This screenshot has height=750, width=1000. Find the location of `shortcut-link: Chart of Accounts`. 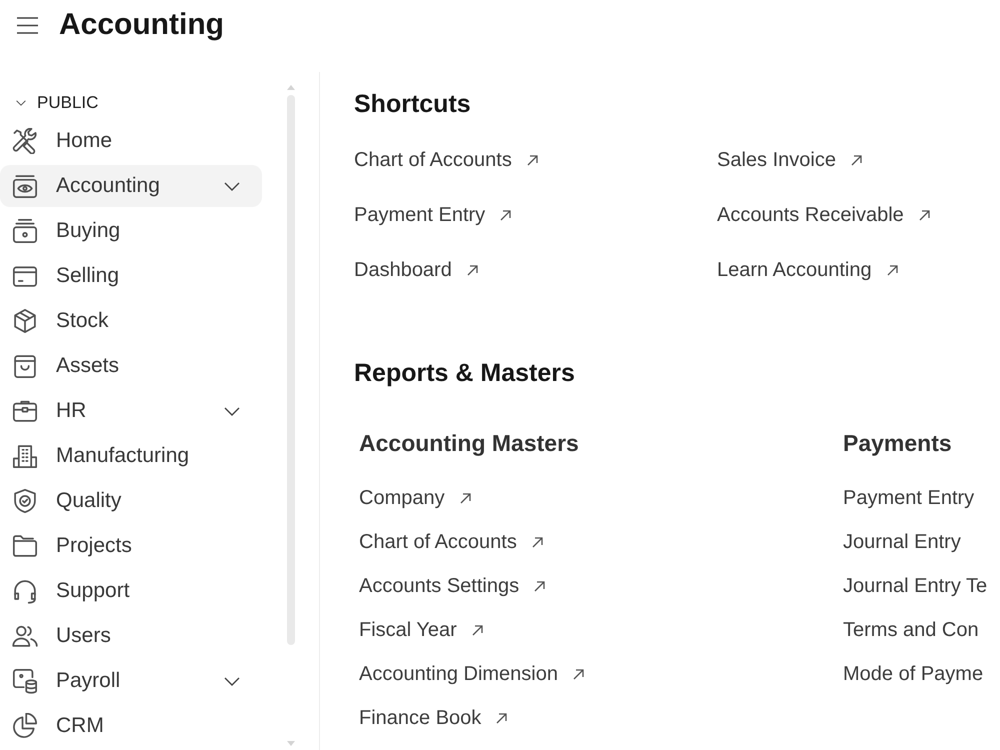

shortcut-link: Chart of Accounts is located at coordinates (446, 160).